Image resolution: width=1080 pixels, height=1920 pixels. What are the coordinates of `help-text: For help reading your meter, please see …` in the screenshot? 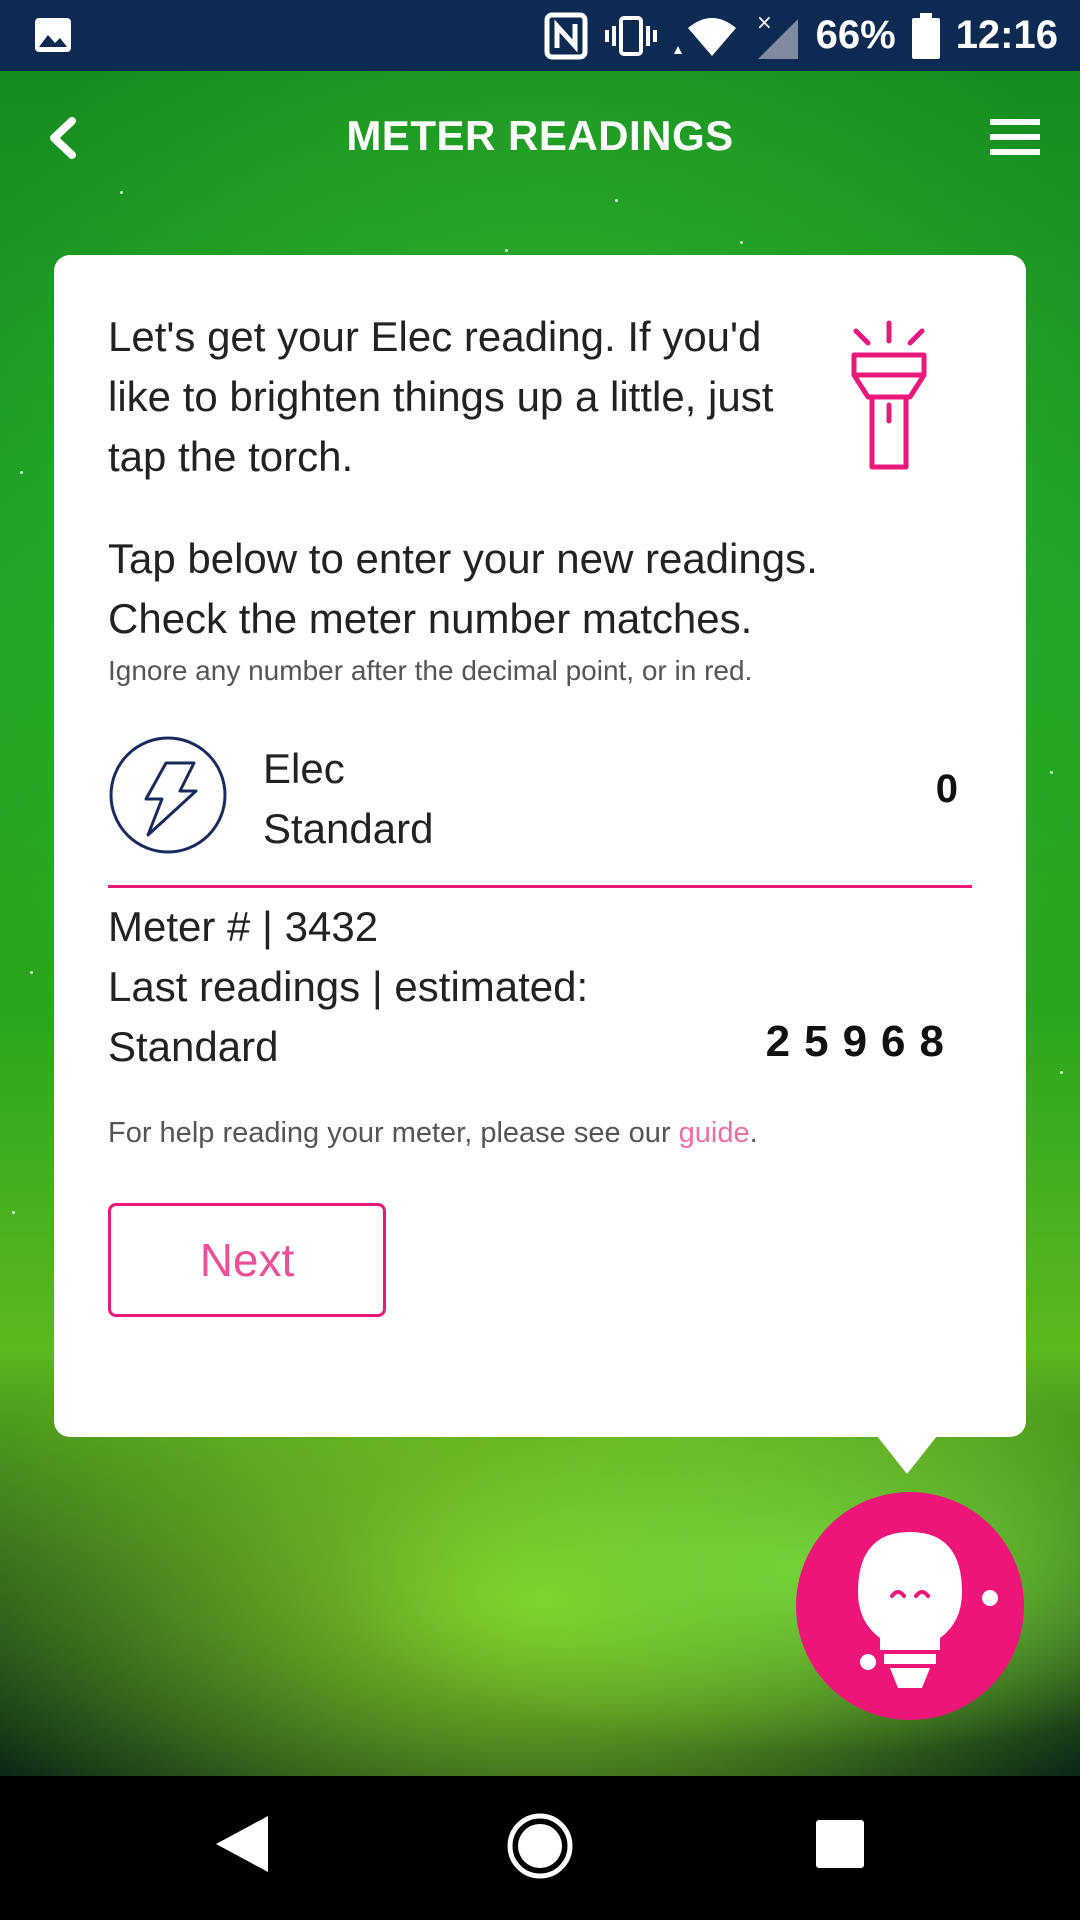 It's located at (433, 1133).